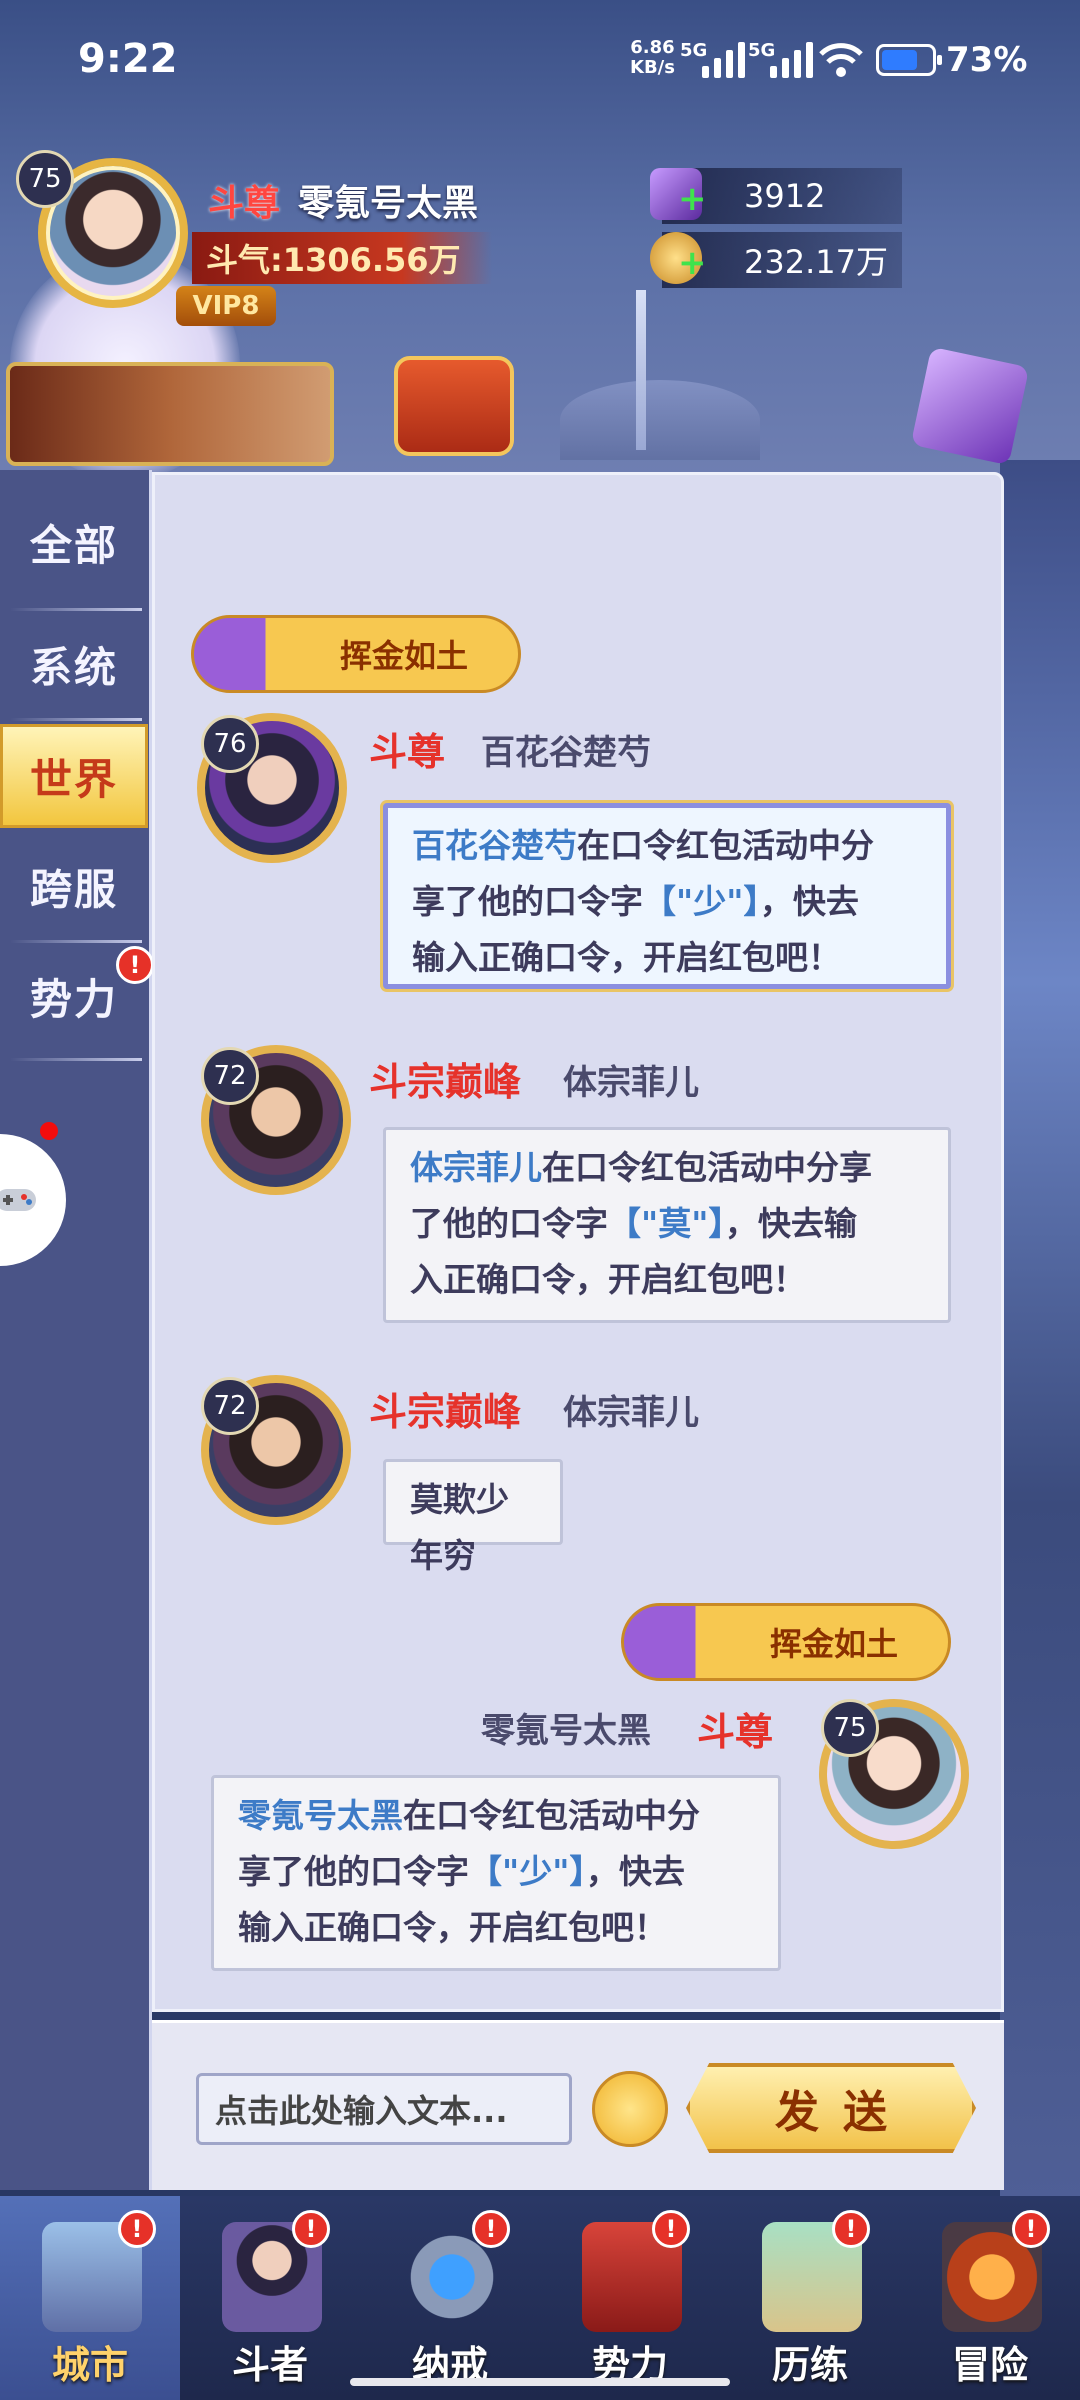 This screenshot has width=1080, height=2400. I want to click on tower-decoration, so click(641, 370).